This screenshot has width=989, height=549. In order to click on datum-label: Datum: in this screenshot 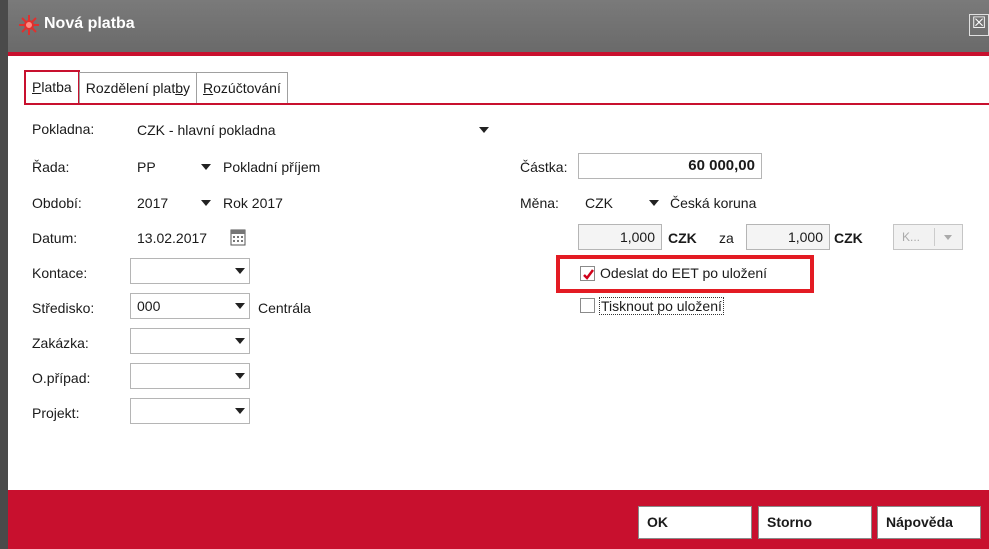, I will do `click(55, 238)`.